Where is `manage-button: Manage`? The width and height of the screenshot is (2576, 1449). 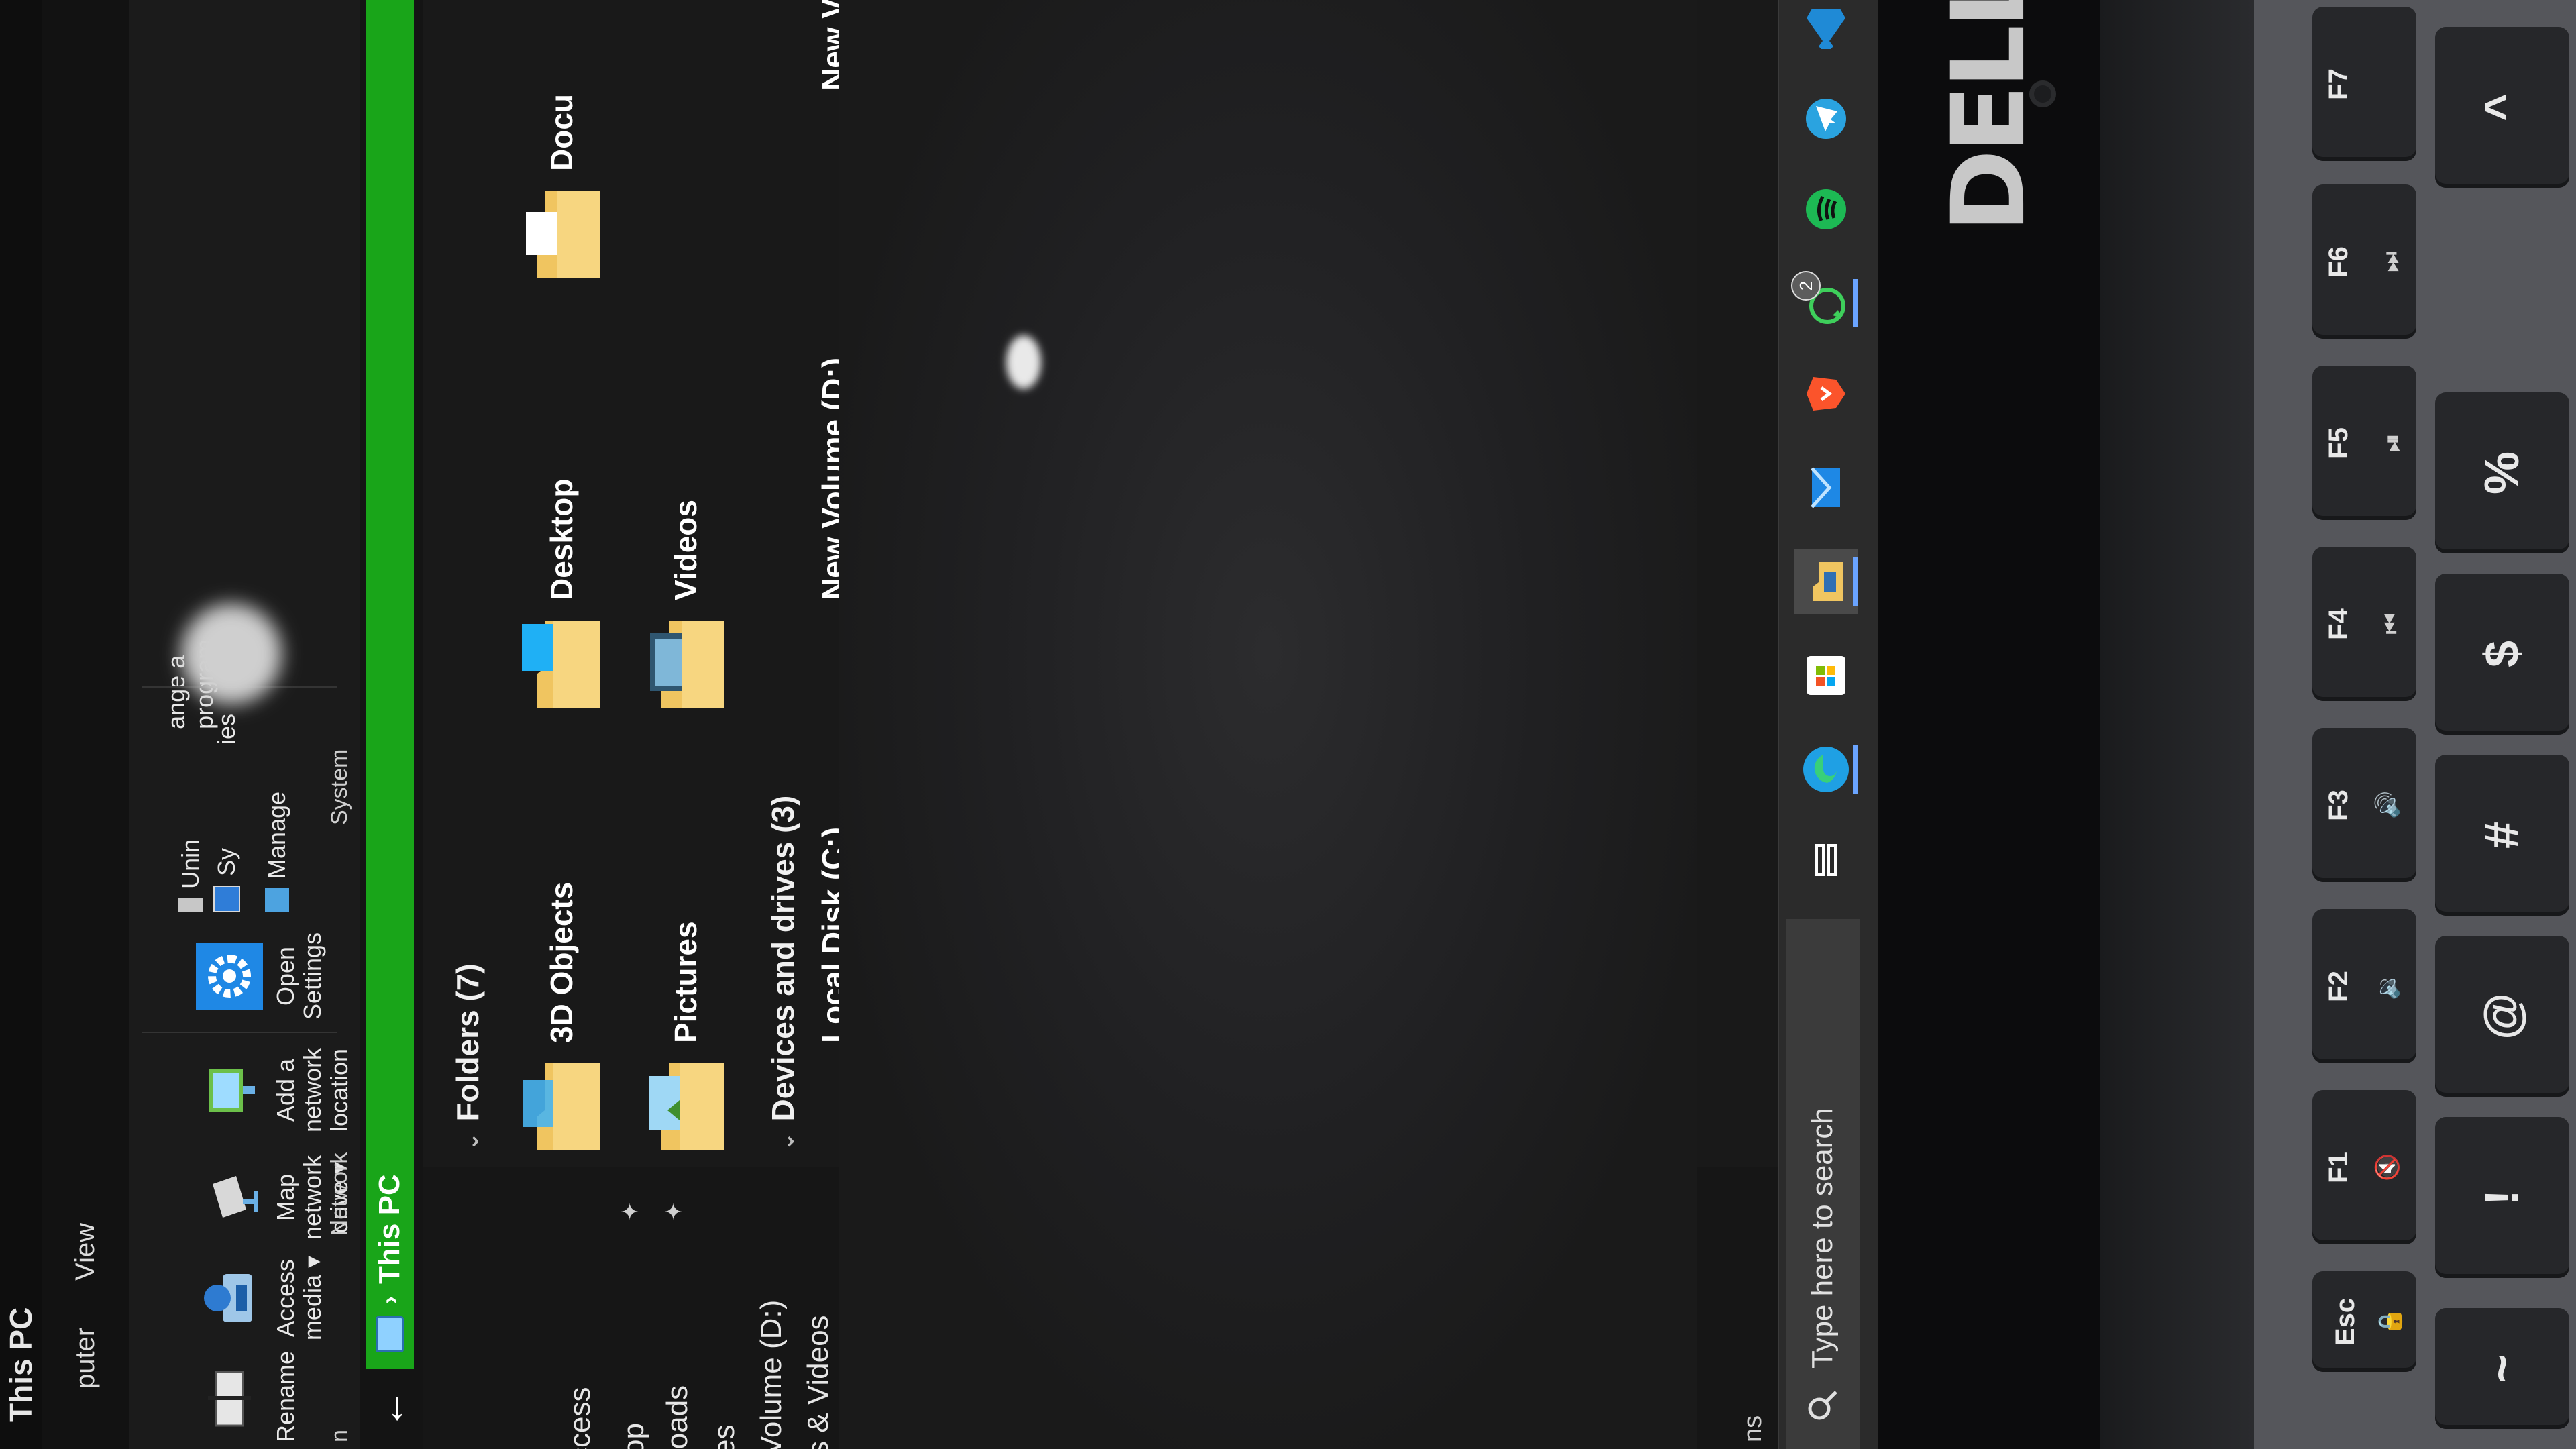 manage-button: Manage is located at coordinates (277, 852).